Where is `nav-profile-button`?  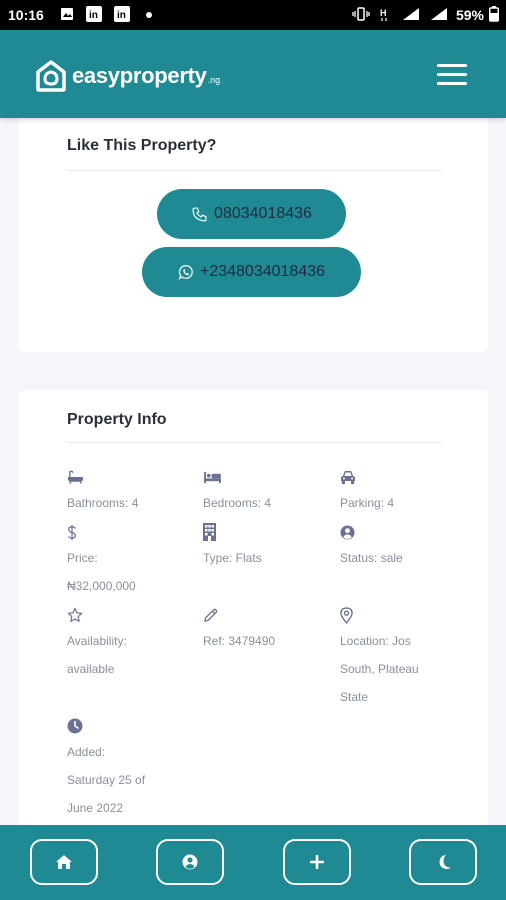 nav-profile-button is located at coordinates (190, 862).